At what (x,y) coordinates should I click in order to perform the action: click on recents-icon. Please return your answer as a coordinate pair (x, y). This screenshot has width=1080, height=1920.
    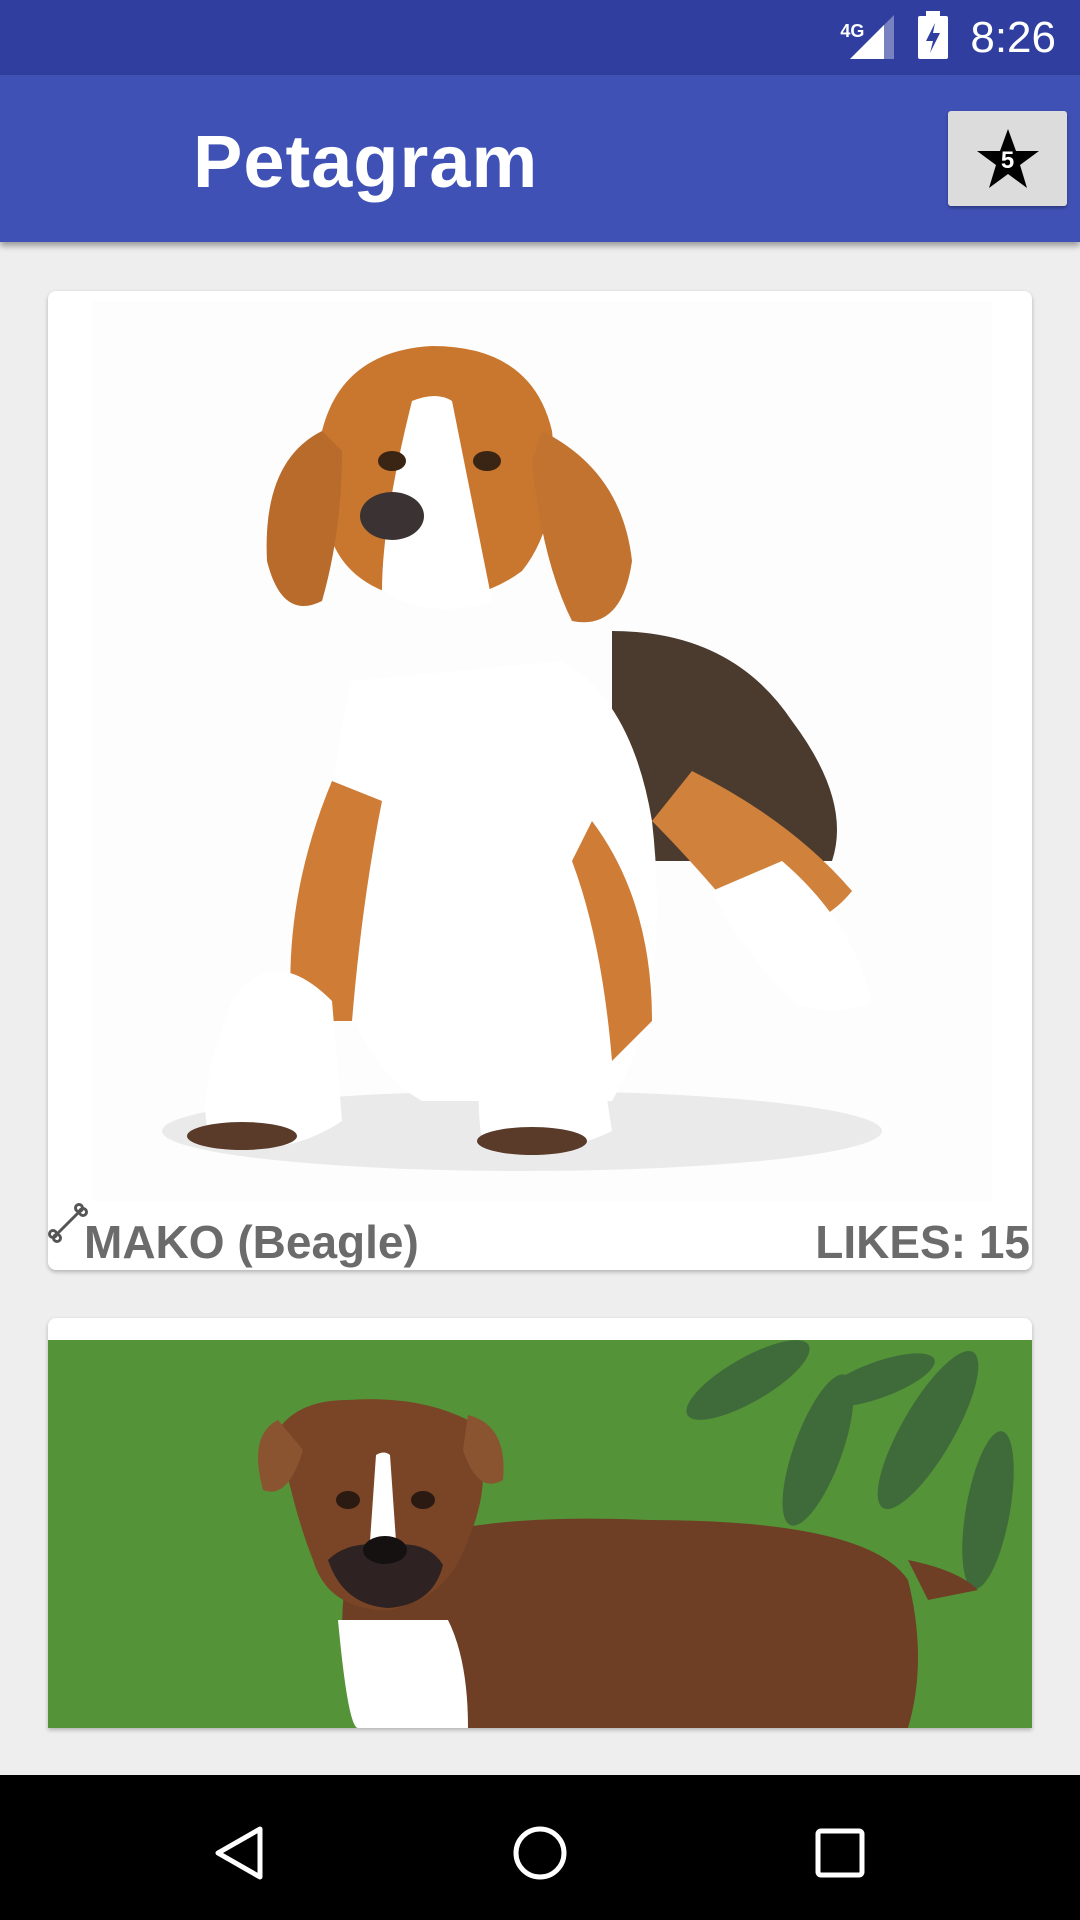
    Looking at the image, I should click on (840, 1853).